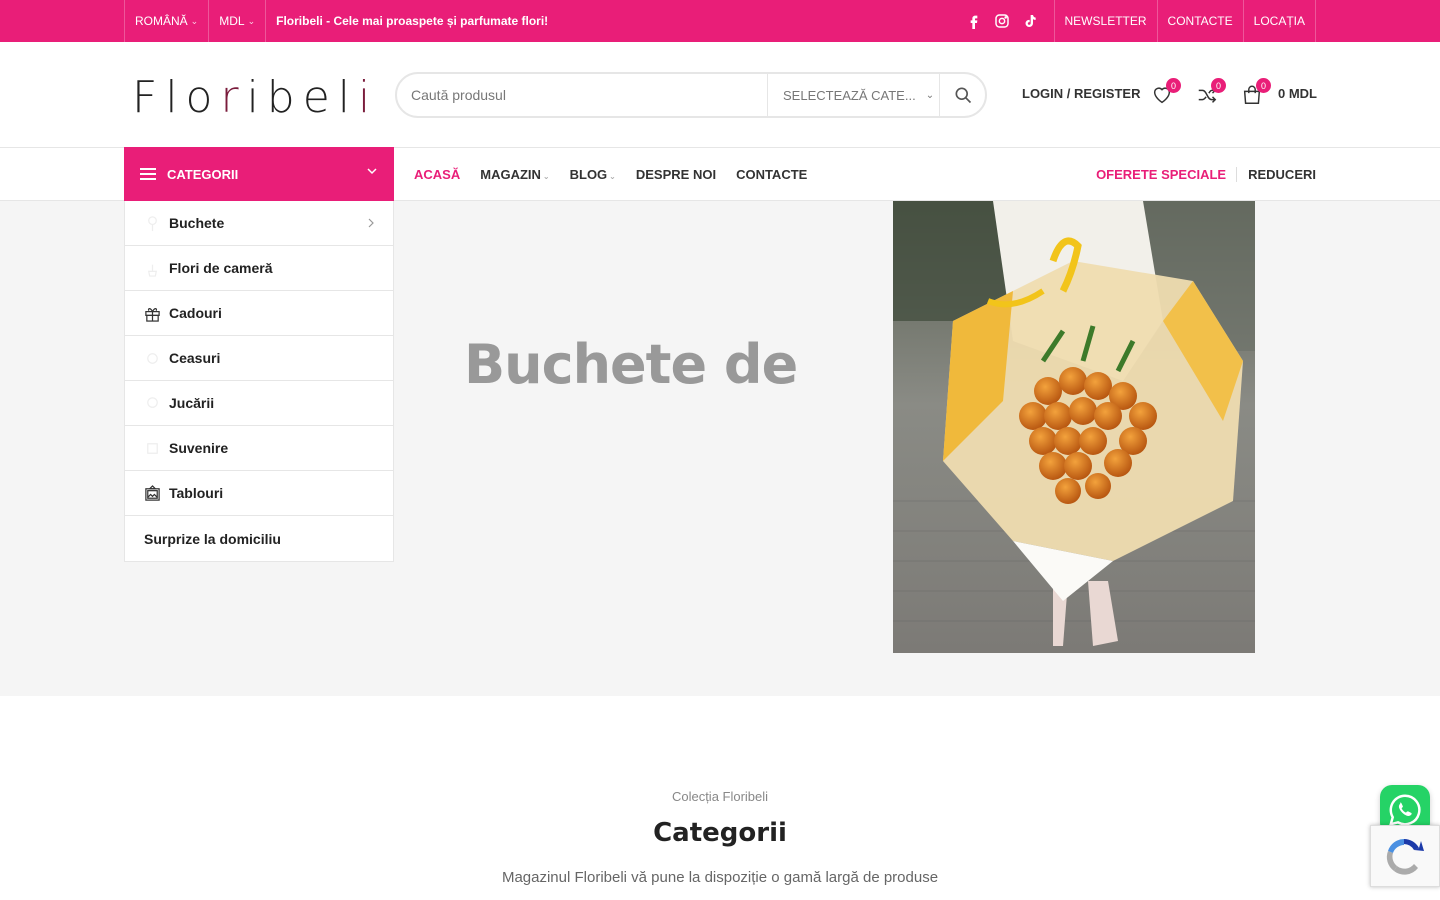  Describe the element at coordinates (371, 223) in the screenshot. I see `chevron-right-icon` at that location.